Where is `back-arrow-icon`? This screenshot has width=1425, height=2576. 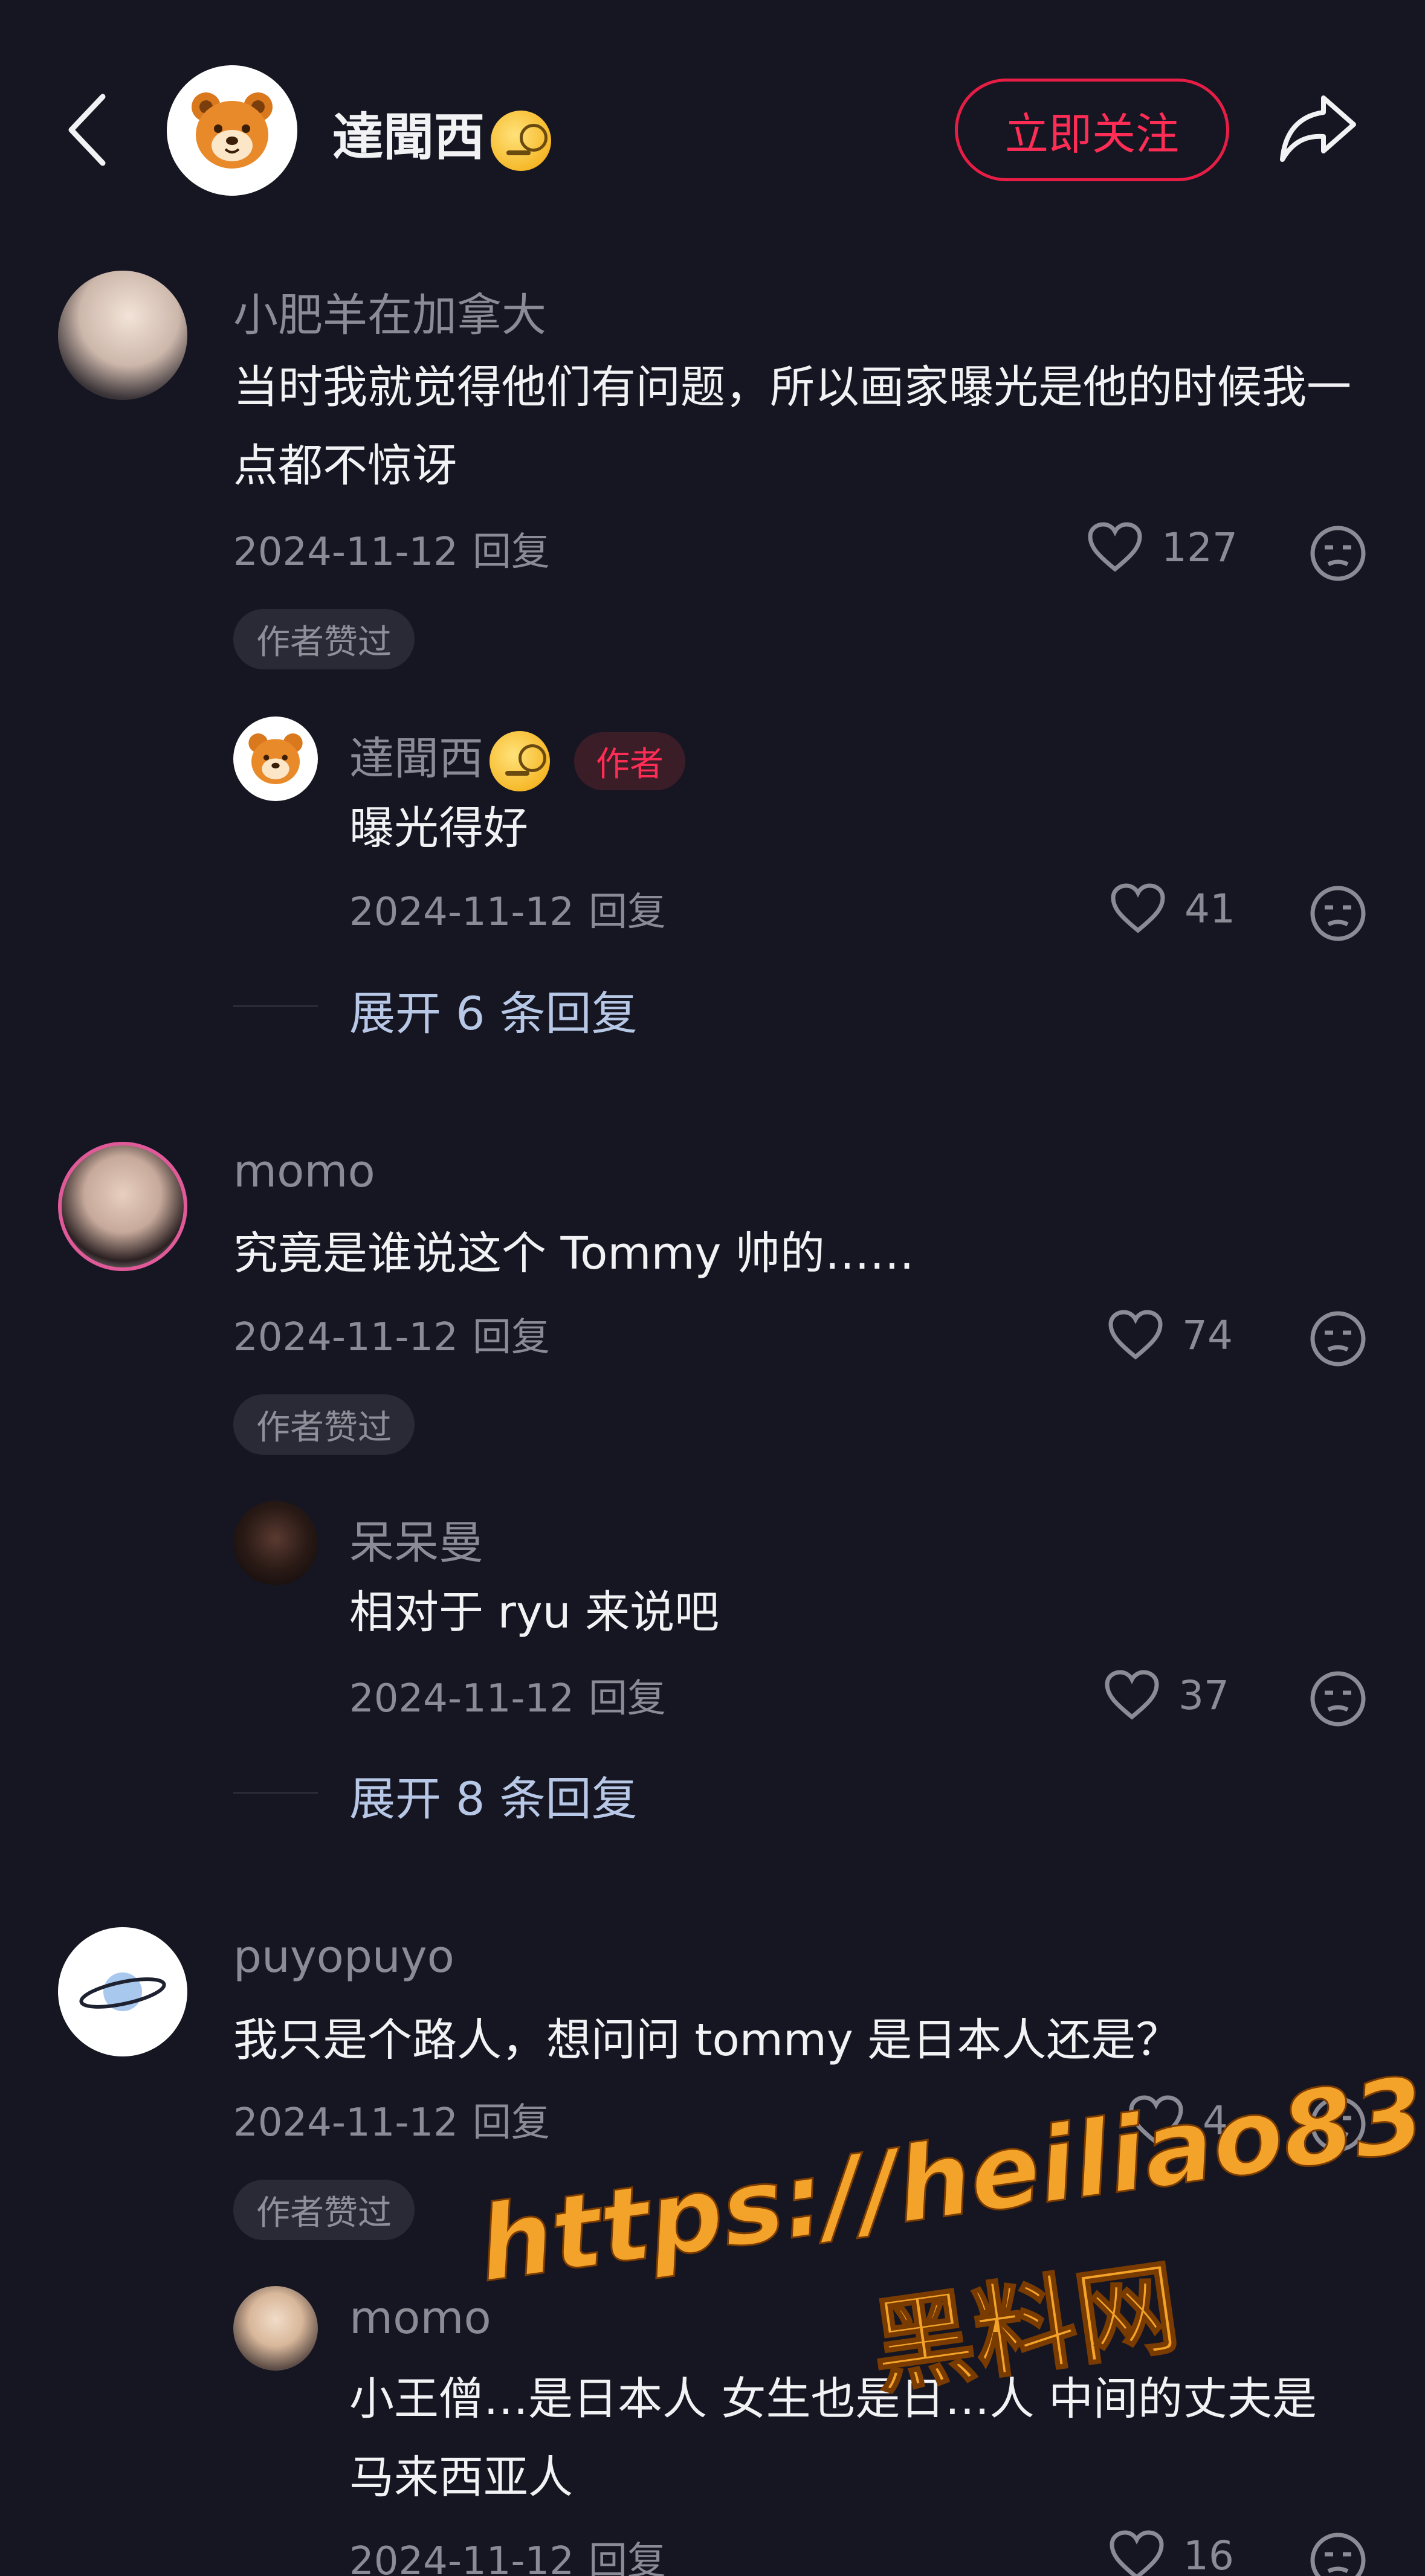
back-arrow-icon is located at coordinates (87, 130).